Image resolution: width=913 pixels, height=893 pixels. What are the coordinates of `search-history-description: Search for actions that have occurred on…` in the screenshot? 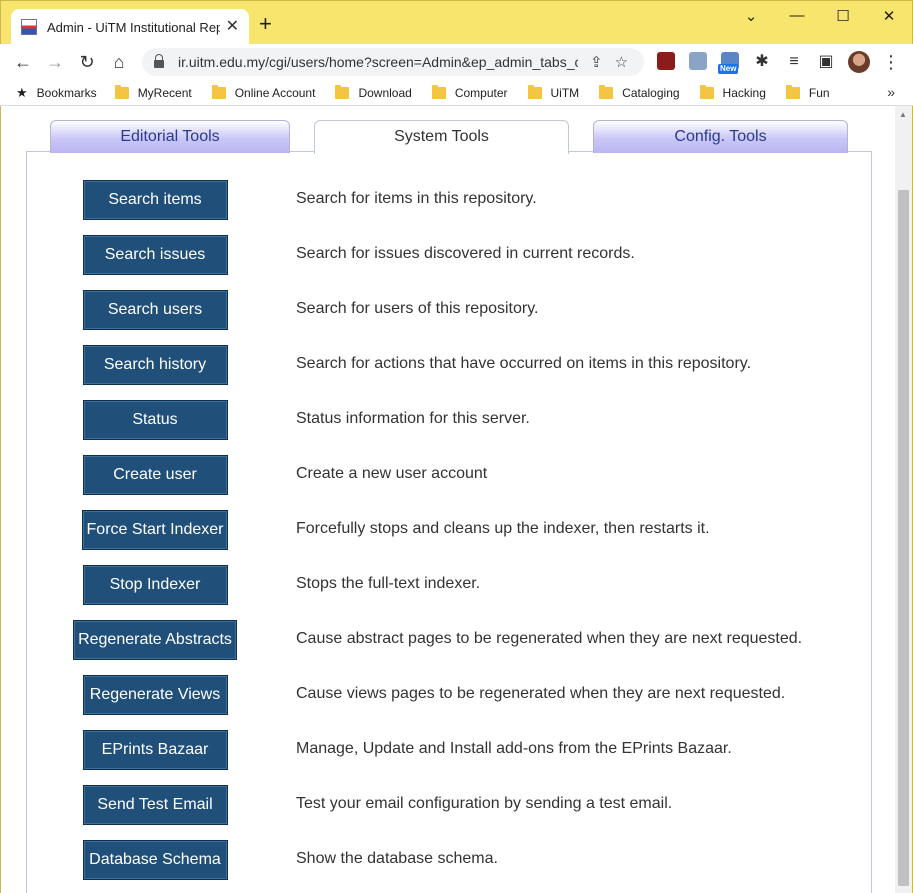 It's located at (524, 363).